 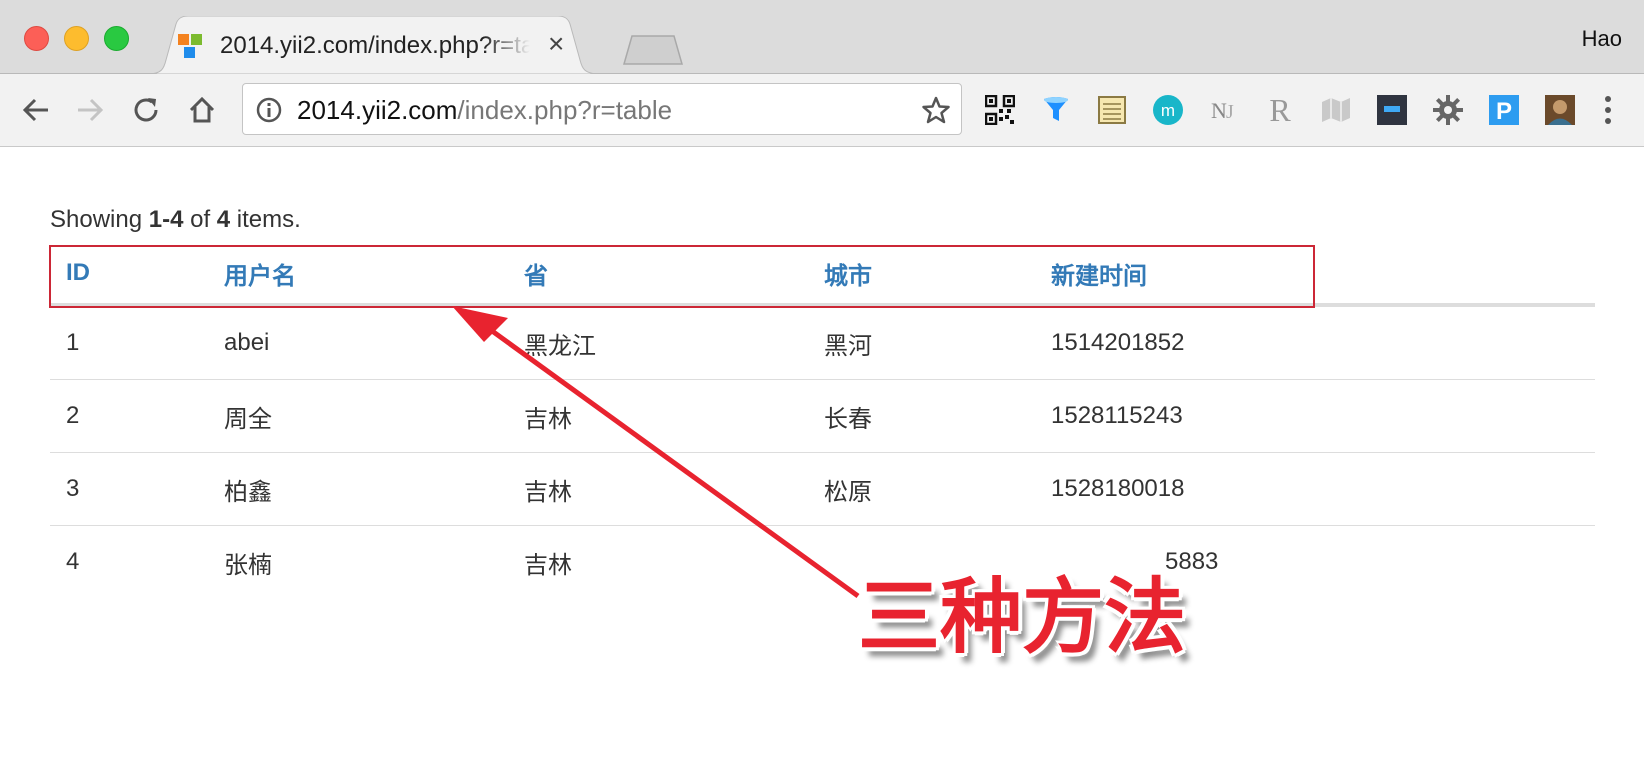 What do you see at coordinates (200, 219) in the screenshot?
I see `summary-middle: of` at bounding box center [200, 219].